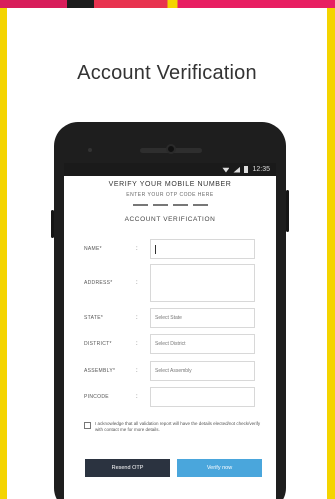 The image size is (335, 499). I want to click on form-row-district: DISTRICT* : Select District, so click(174, 344).